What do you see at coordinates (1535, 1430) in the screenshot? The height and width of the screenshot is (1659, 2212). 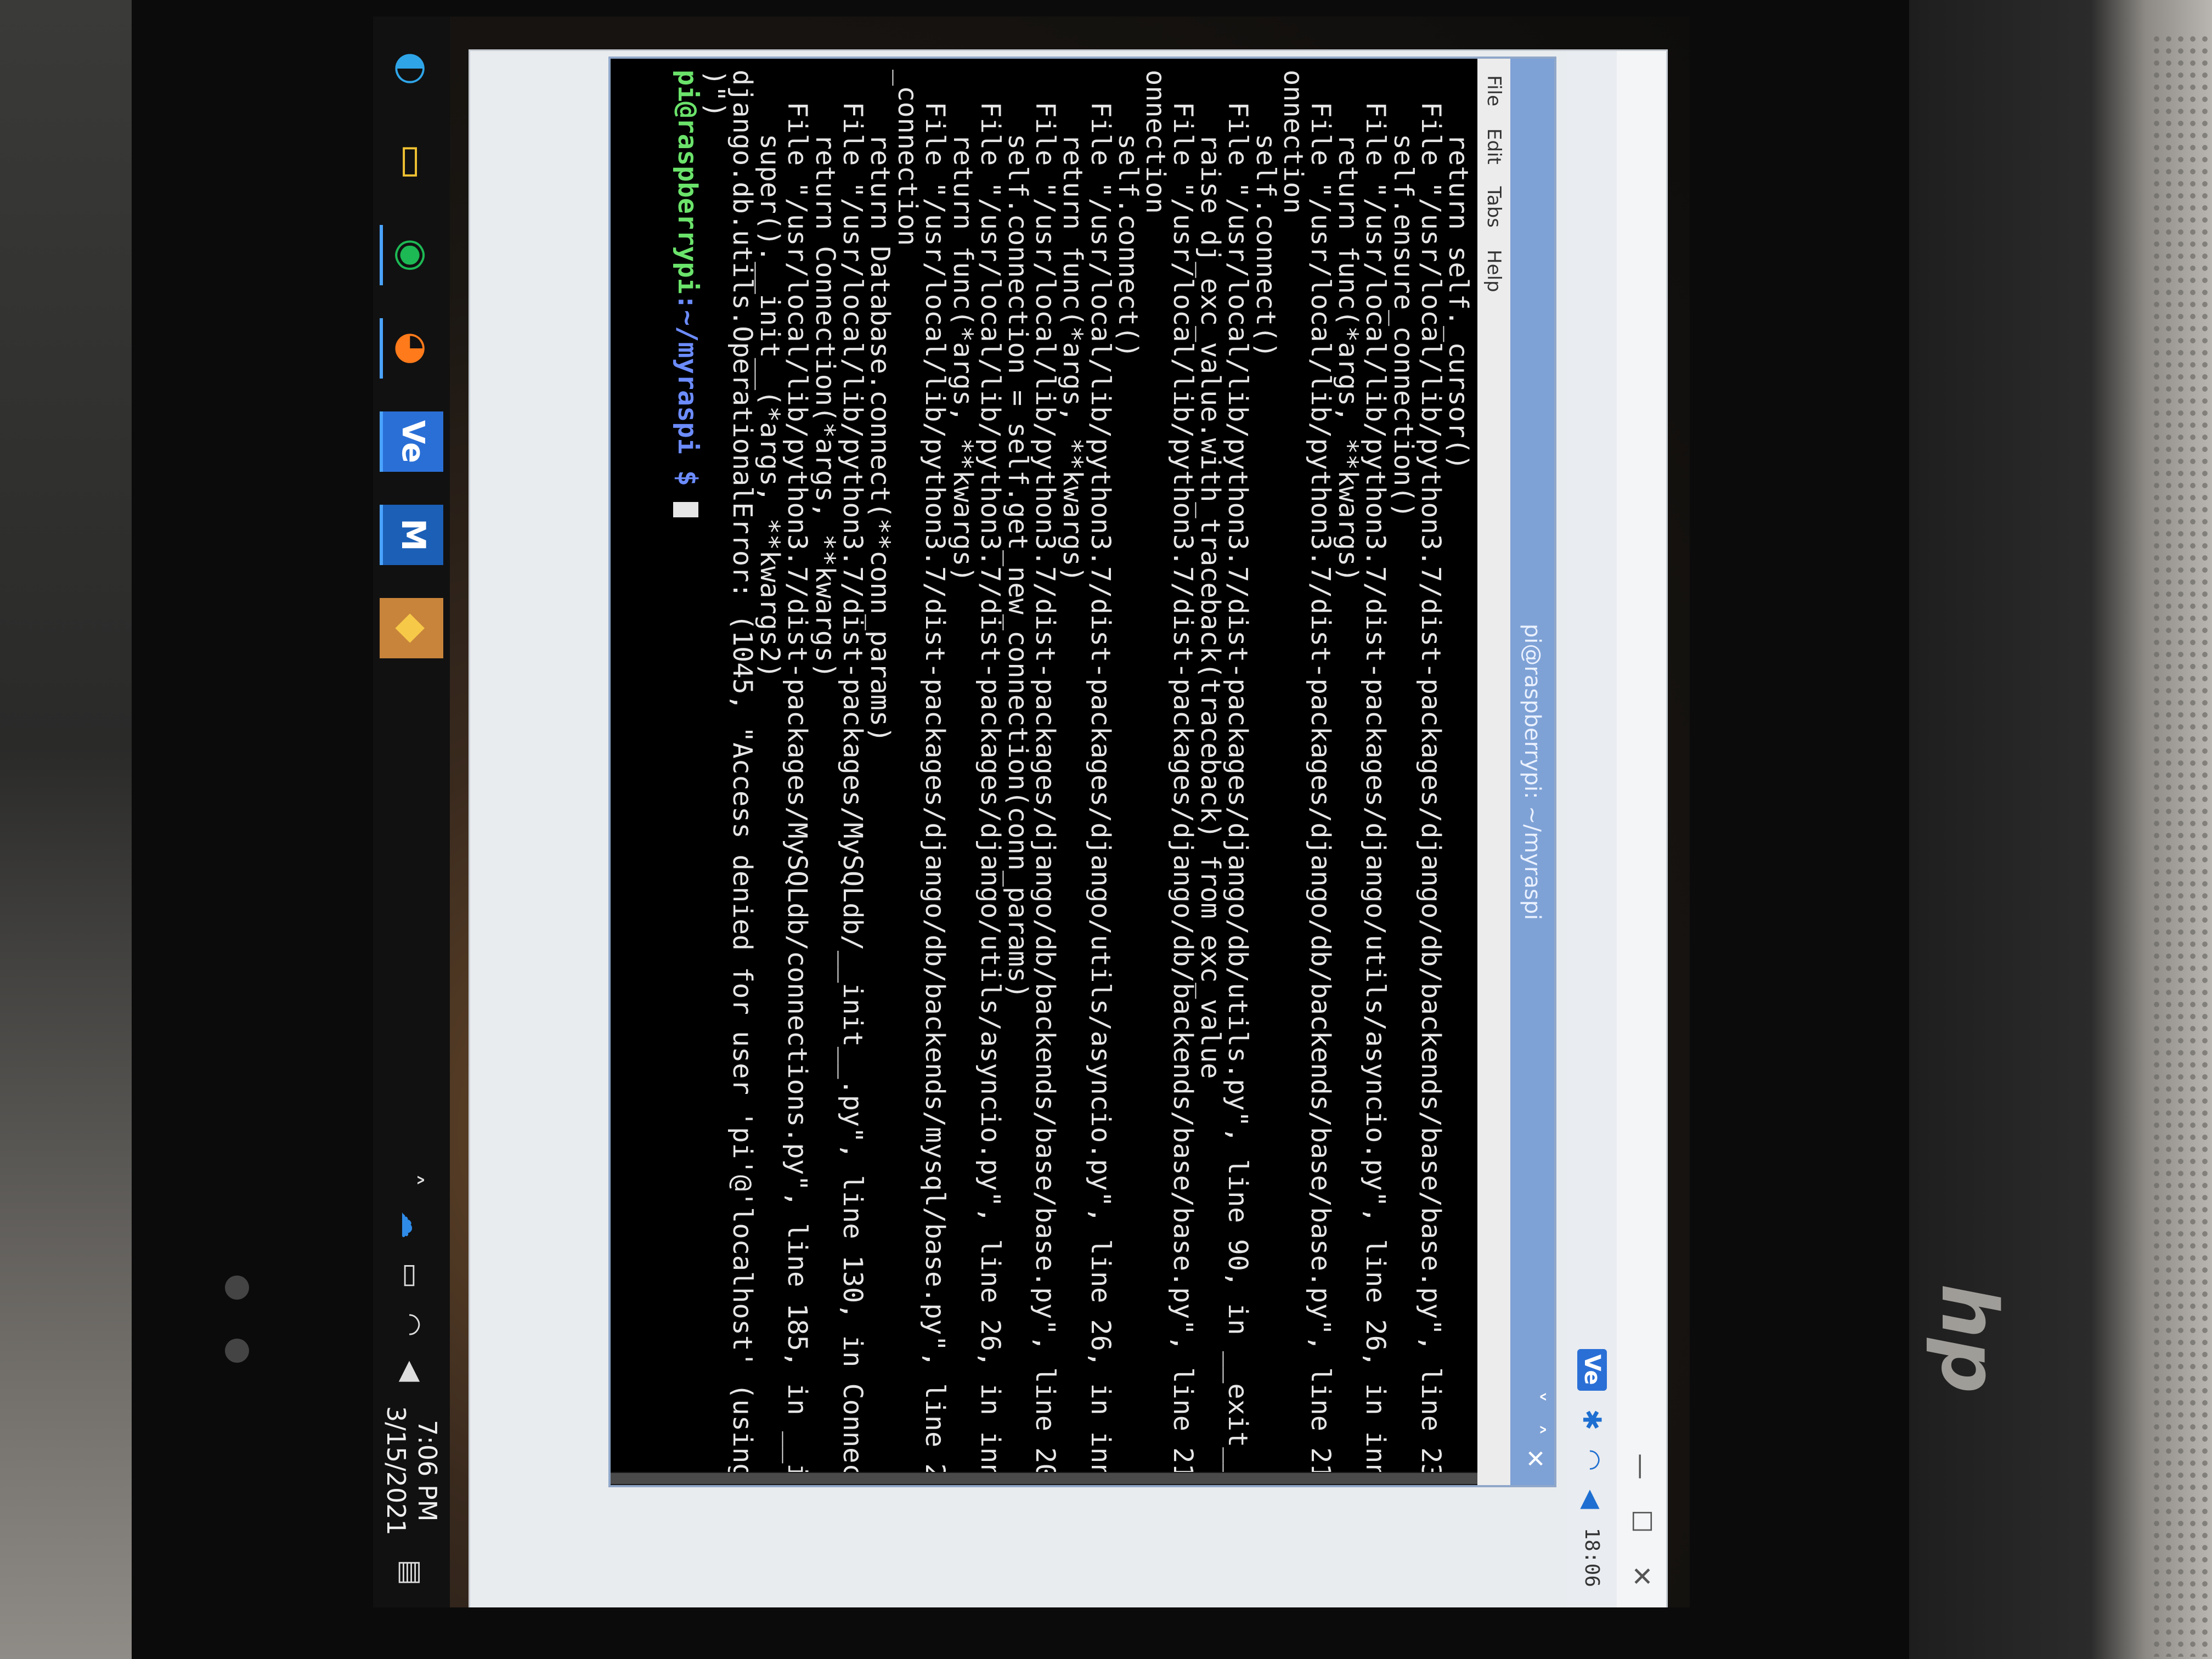 I see `maximize-icon: ˄` at bounding box center [1535, 1430].